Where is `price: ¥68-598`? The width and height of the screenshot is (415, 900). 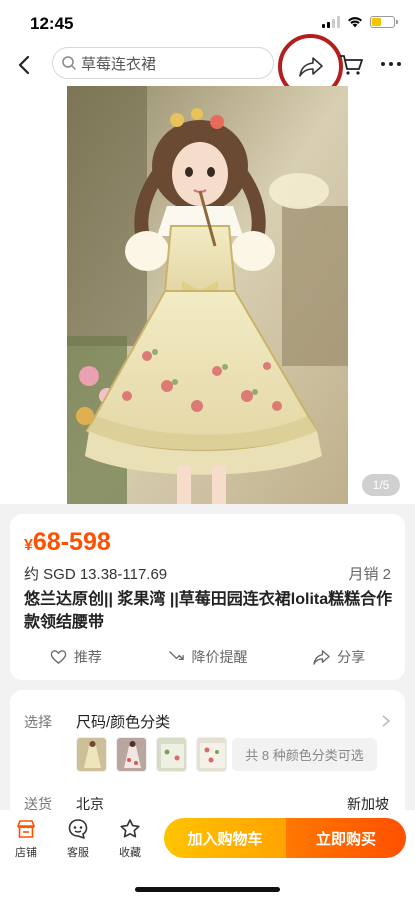 price: ¥68-598 is located at coordinates (67, 542).